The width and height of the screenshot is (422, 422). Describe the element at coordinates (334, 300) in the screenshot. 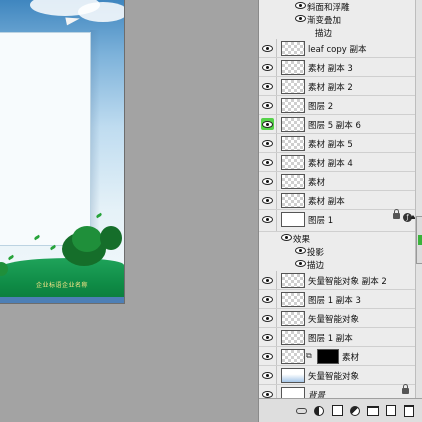

I see `layer-name: 图层 1 副本 3` at that location.